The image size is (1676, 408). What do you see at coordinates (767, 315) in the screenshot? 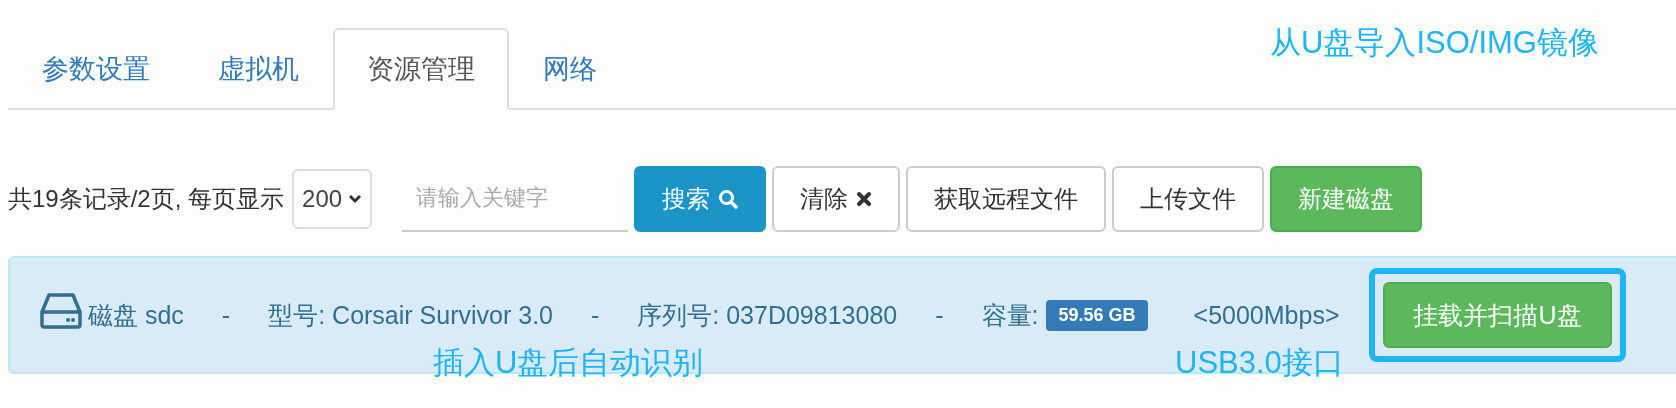
I see `disk-serial: 序列号: 037D09813080` at bounding box center [767, 315].